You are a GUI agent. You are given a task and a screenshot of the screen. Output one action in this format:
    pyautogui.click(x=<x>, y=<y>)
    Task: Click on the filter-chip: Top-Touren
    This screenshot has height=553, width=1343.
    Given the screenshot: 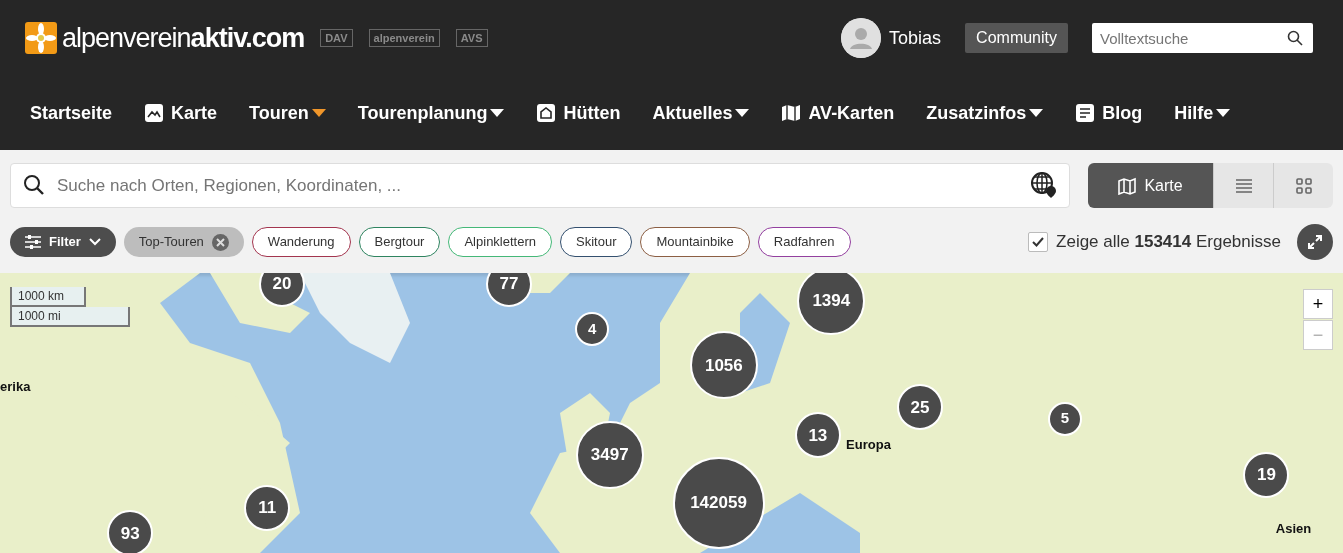 What is the action you would take?
    pyautogui.click(x=183, y=242)
    